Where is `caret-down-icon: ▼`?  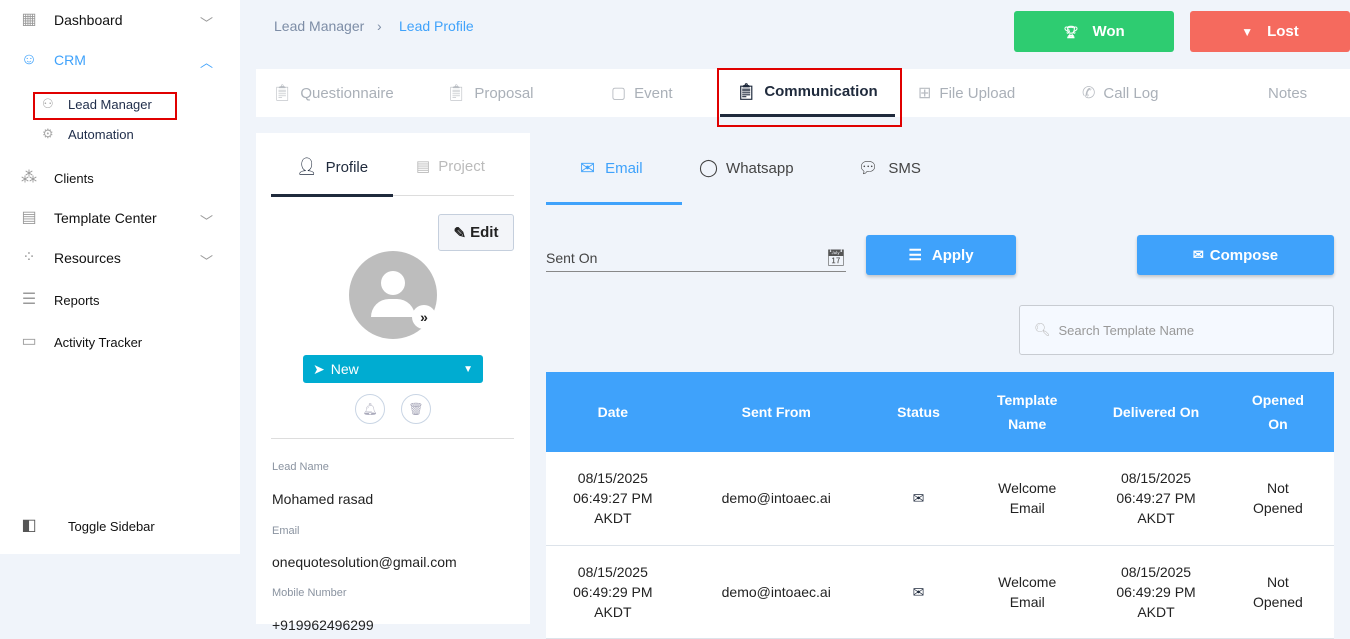 caret-down-icon: ▼ is located at coordinates (468, 369).